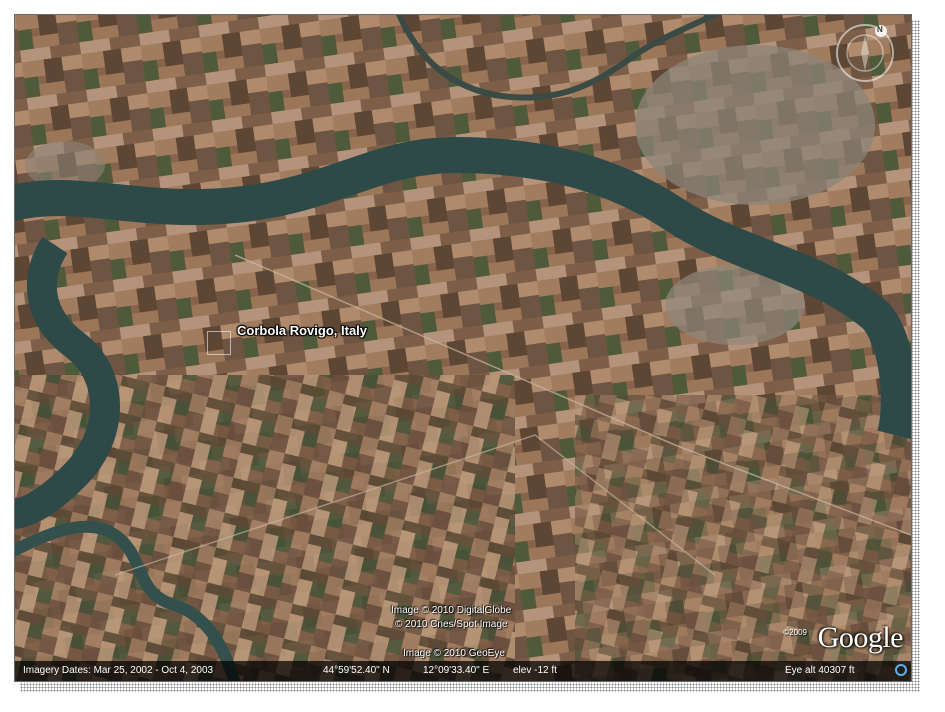  Describe the element at coordinates (302, 330) in the screenshot. I see `place-label: Corbola Rovigo, Italy` at that location.